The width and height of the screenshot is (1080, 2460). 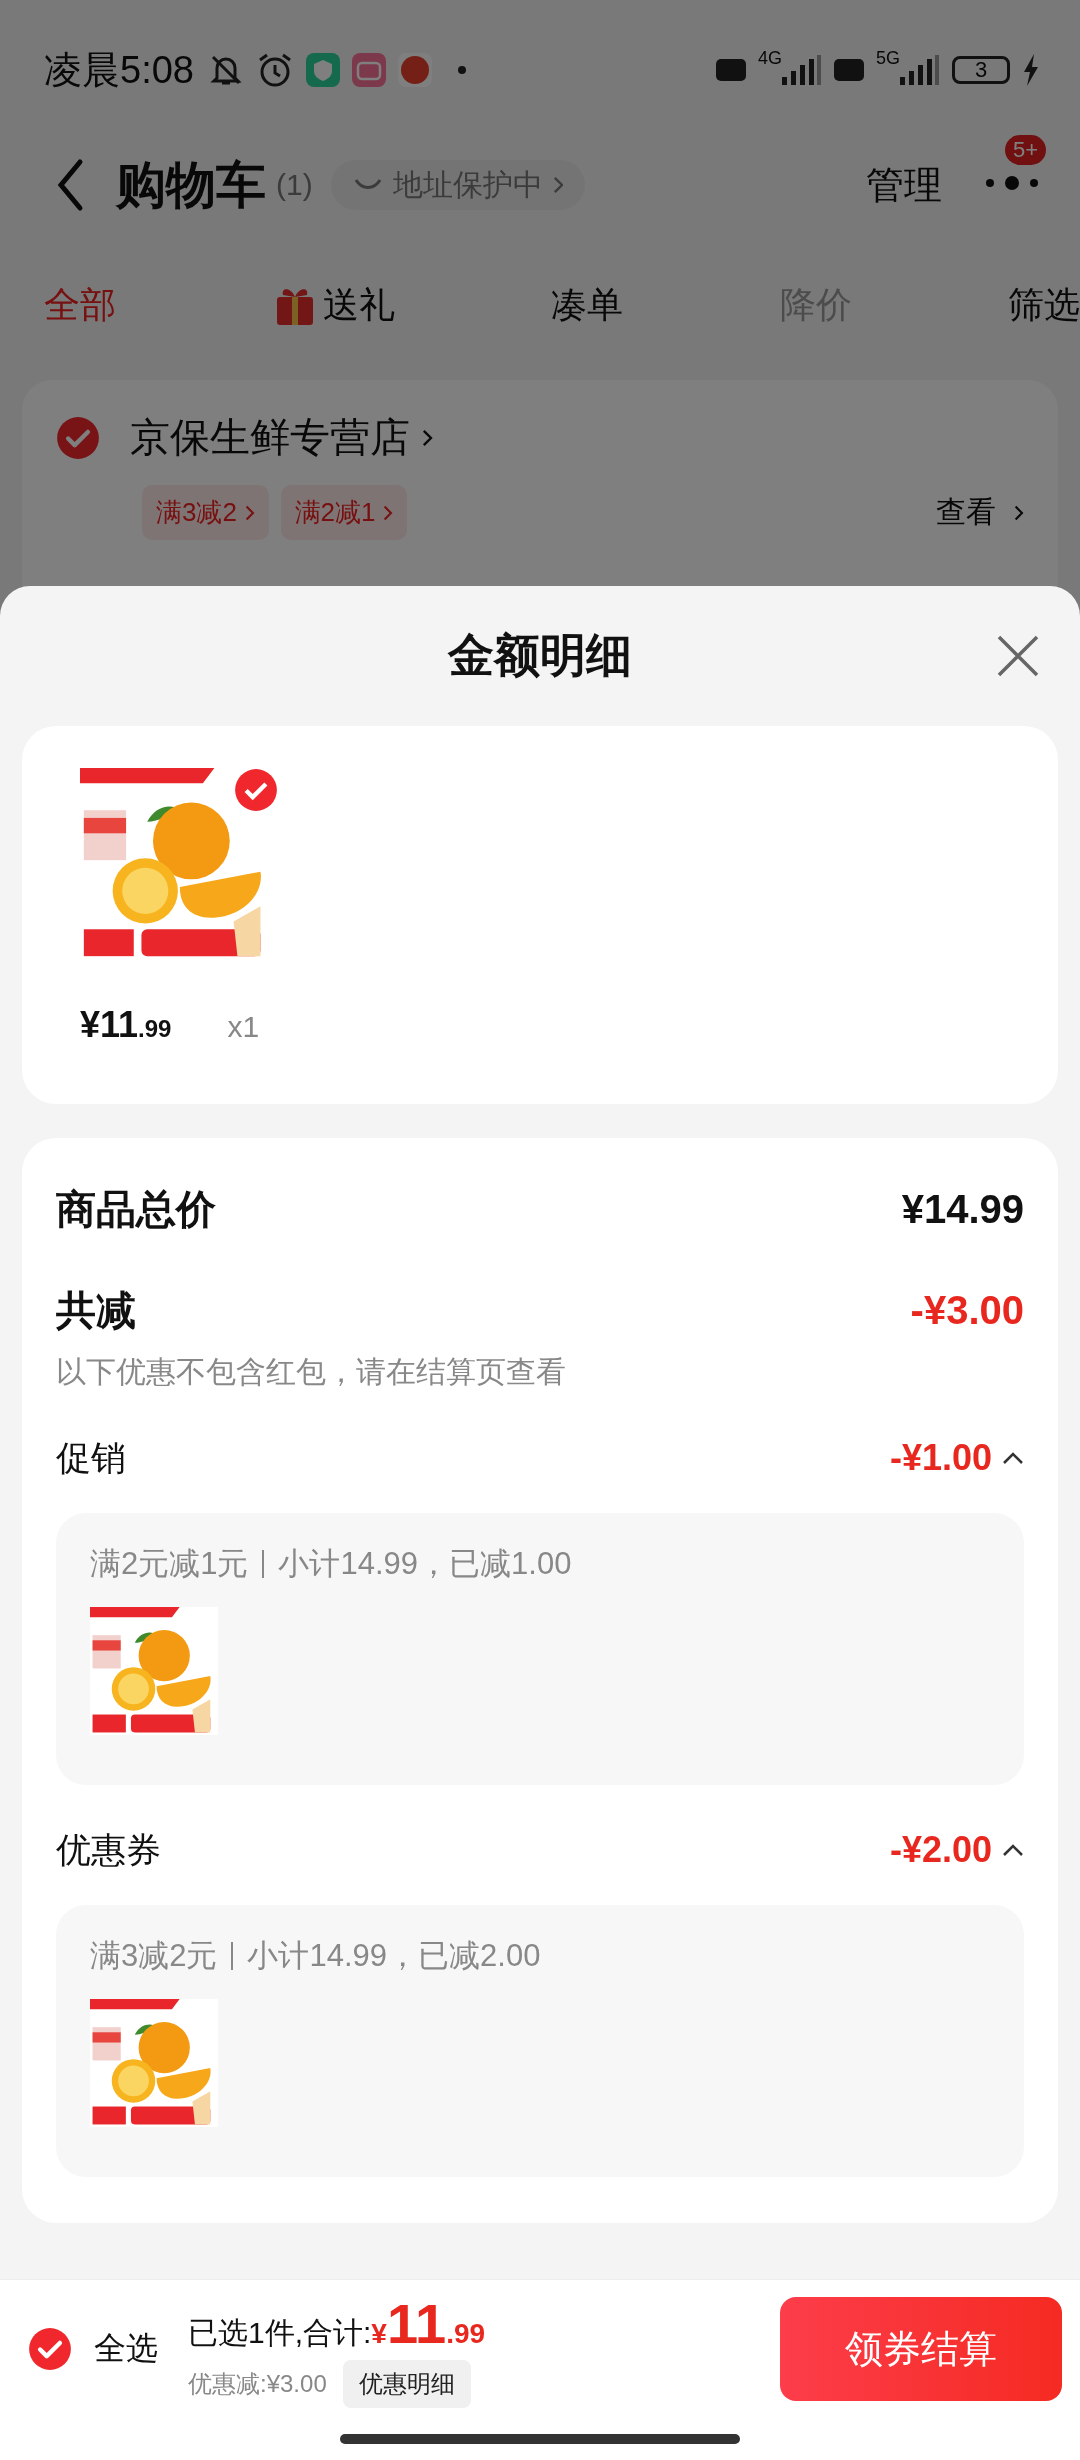 What do you see at coordinates (966, 512) in the screenshot?
I see `view-link: 查看` at bounding box center [966, 512].